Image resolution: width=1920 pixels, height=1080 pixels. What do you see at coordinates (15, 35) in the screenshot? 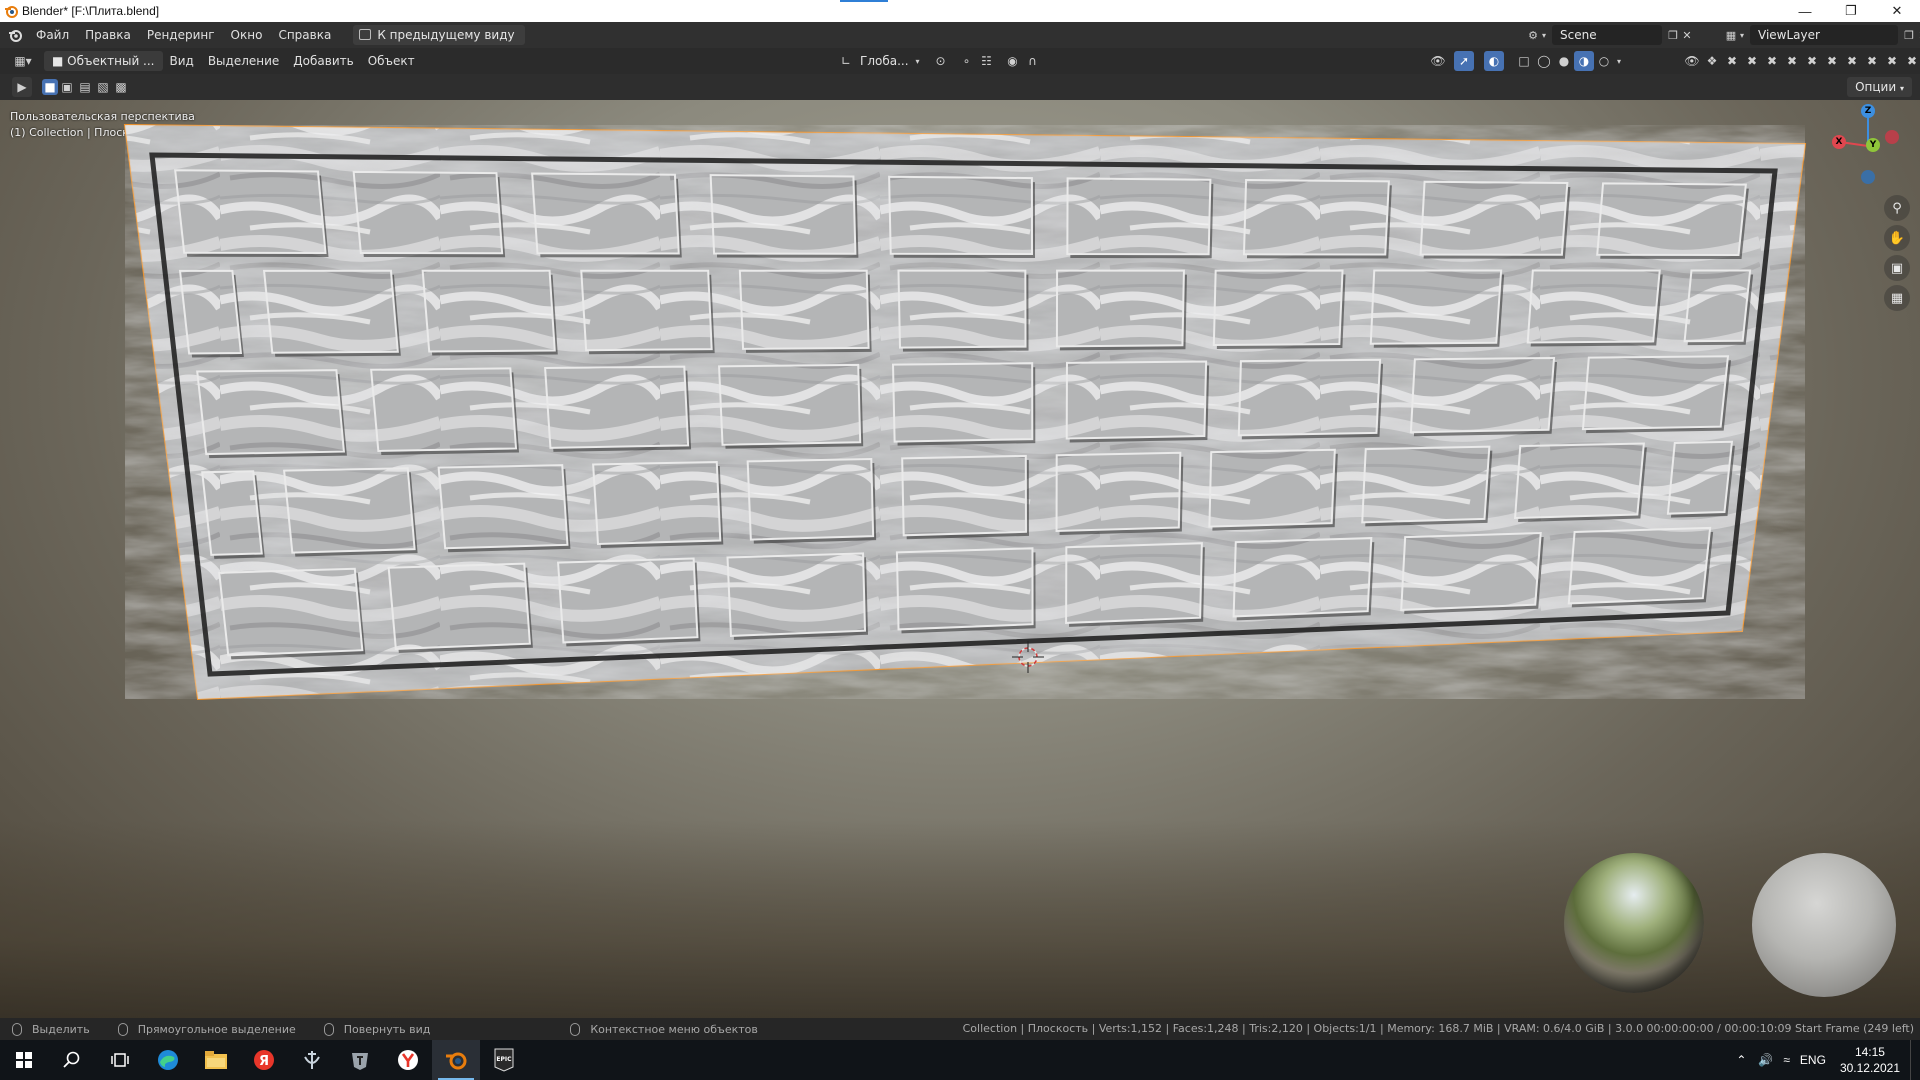
I see `blender-menu-icon` at bounding box center [15, 35].